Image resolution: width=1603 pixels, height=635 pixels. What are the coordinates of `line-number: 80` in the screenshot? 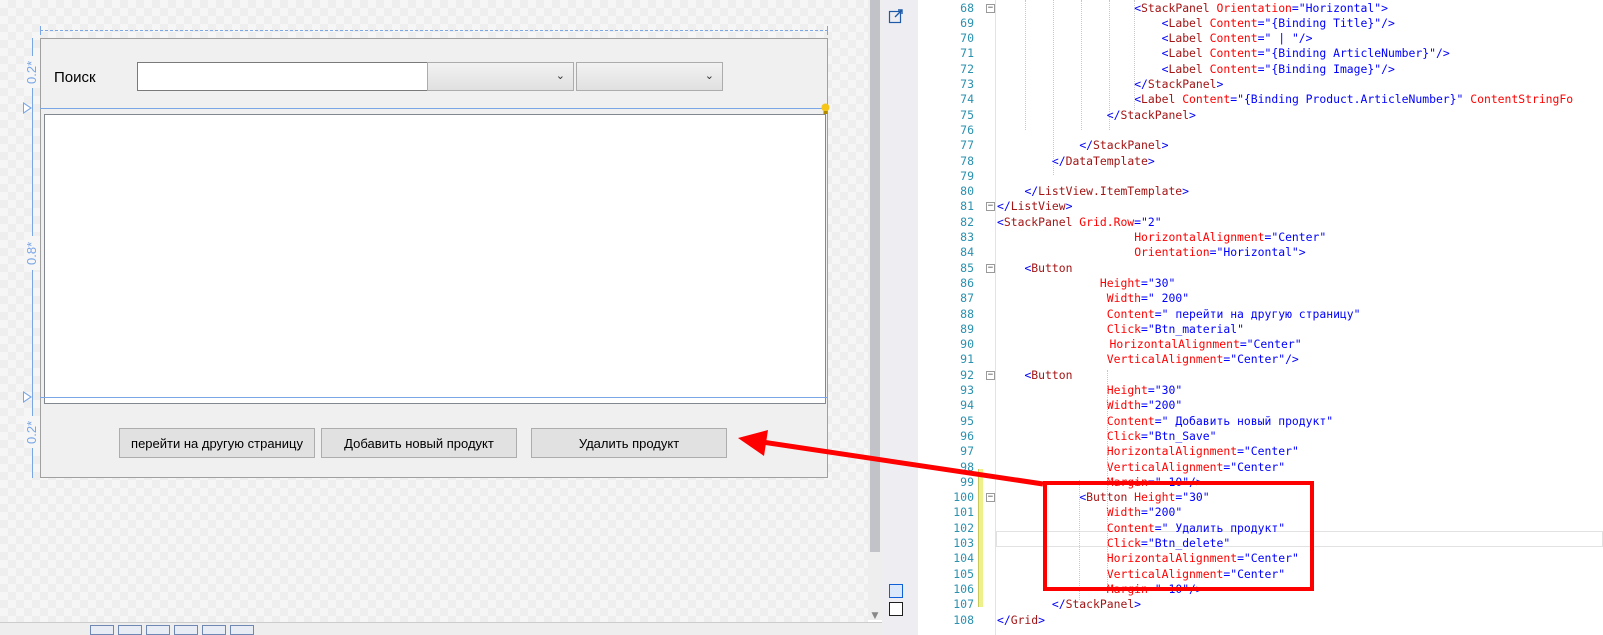 It's located at (967, 191).